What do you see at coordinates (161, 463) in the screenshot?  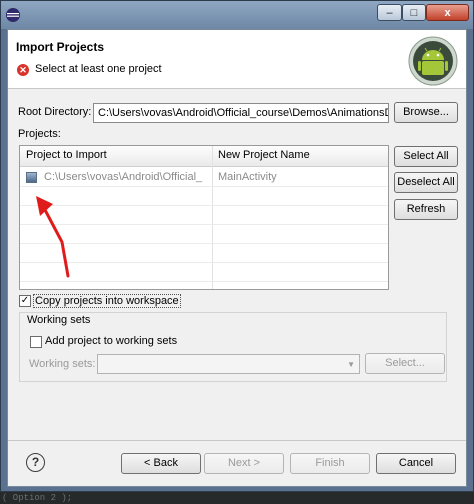 I see `back-button: < Back` at bounding box center [161, 463].